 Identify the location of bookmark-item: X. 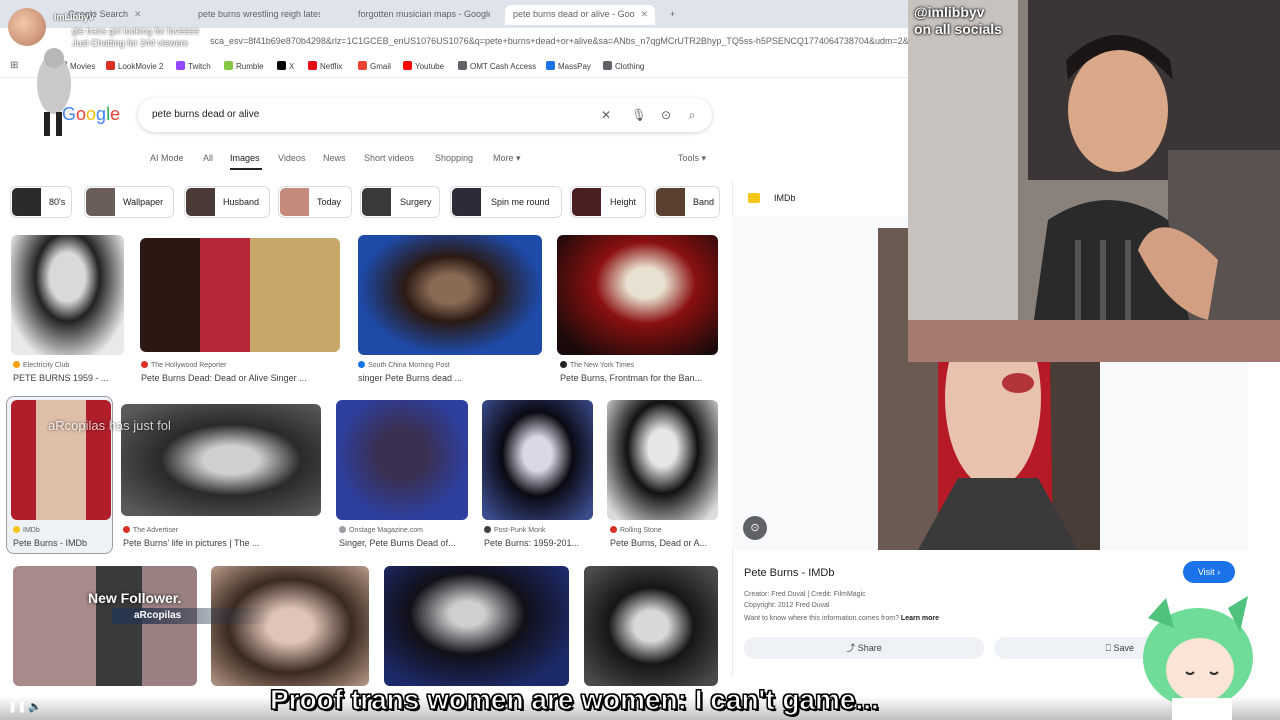
(285, 66).